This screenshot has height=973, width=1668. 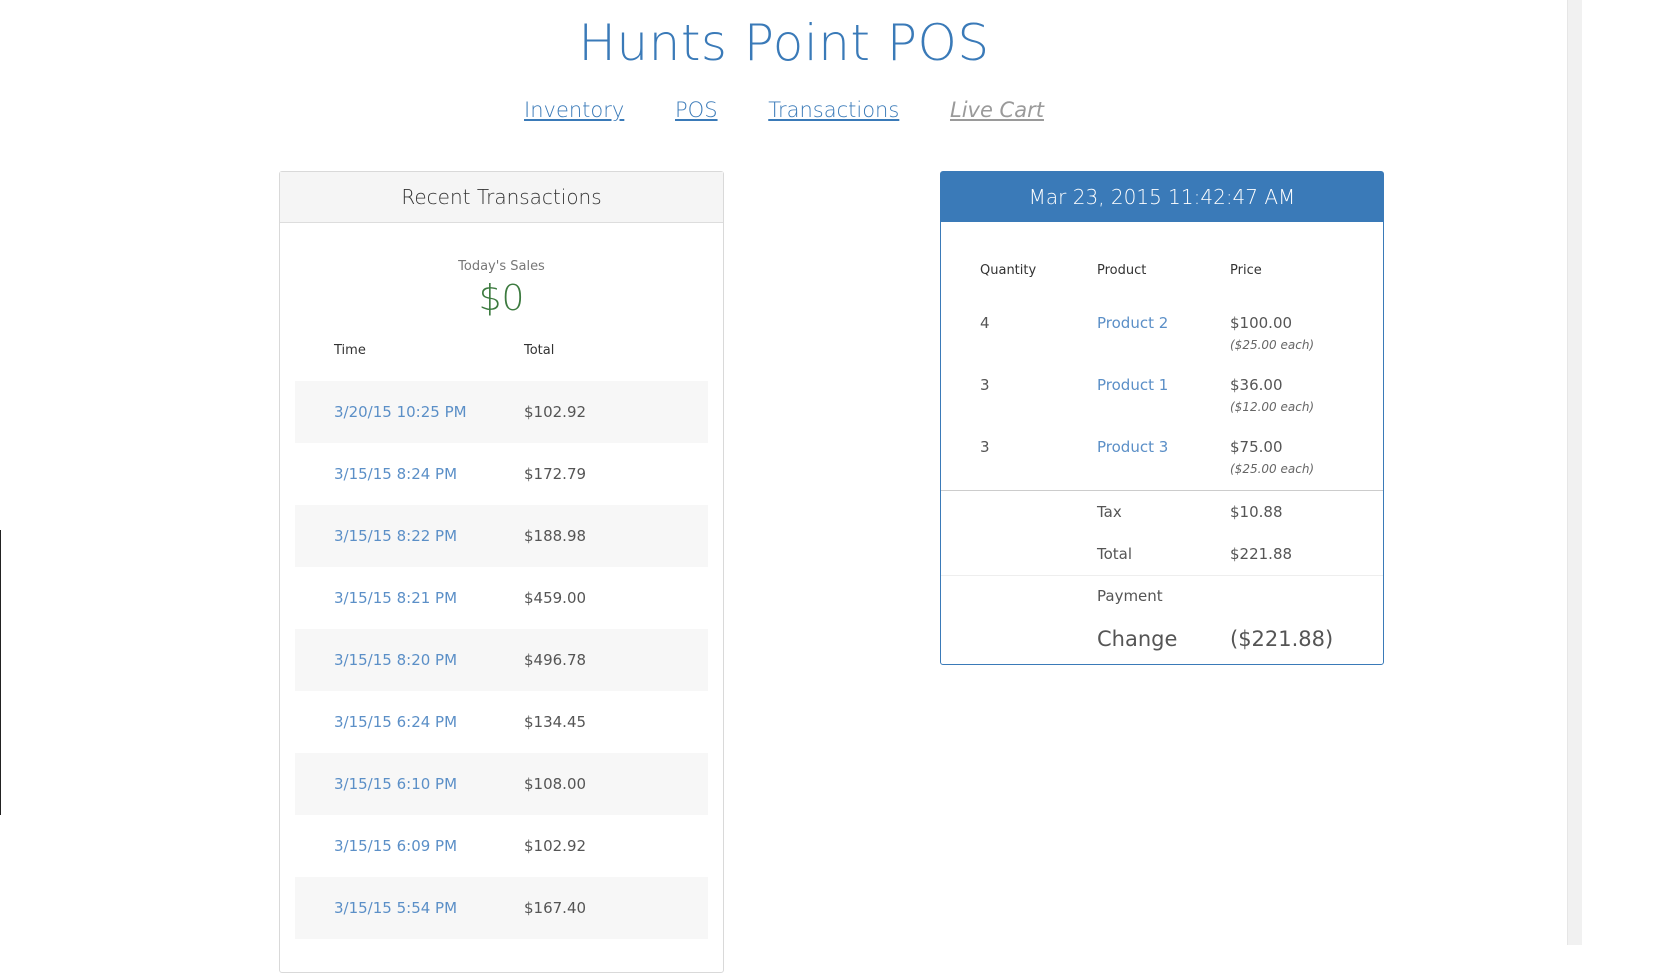 What do you see at coordinates (1261, 323) in the screenshot?
I see `cart-item-price: $100.00` at bounding box center [1261, 323].